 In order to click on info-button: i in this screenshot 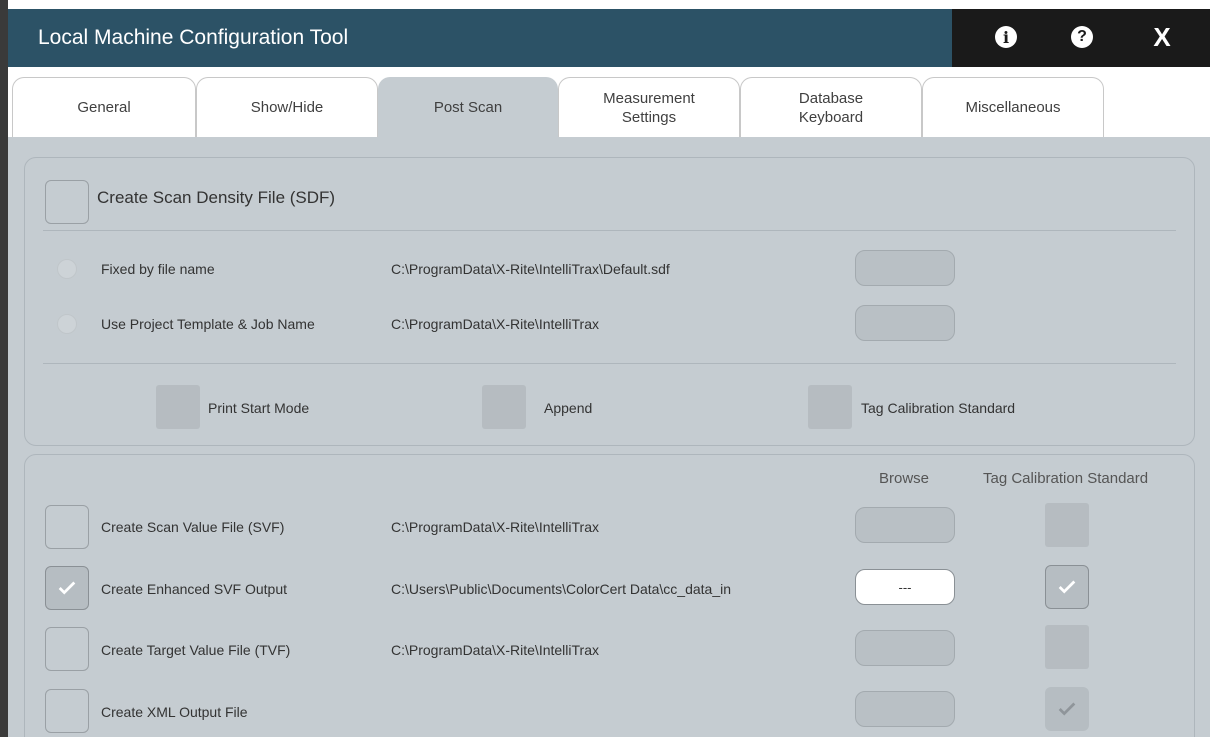, I will do `click(1006, 37)`.